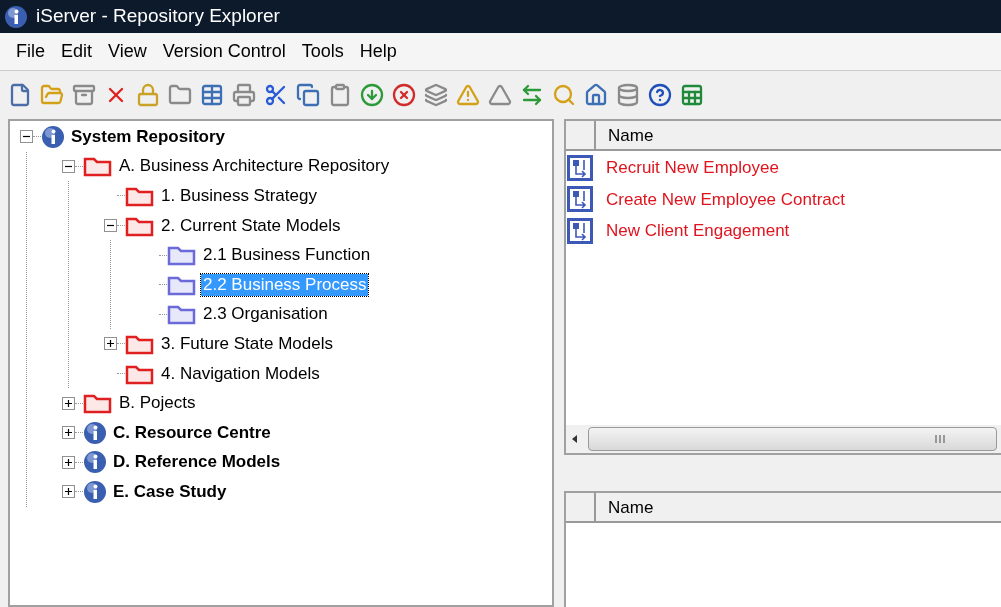  What do you see at coordinates (575, 439) in the screenshot?
I see `scroll-left-icon` at bounding box center [575, 439].